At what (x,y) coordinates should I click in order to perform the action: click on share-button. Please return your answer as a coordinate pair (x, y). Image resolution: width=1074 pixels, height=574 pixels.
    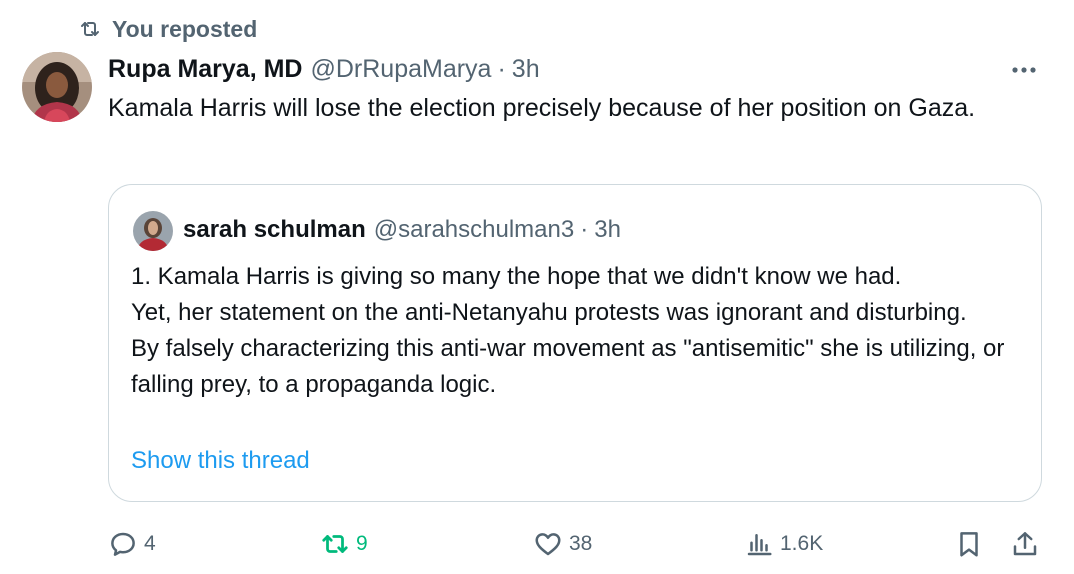
    Looking at the image, I should click on (1025, 544).